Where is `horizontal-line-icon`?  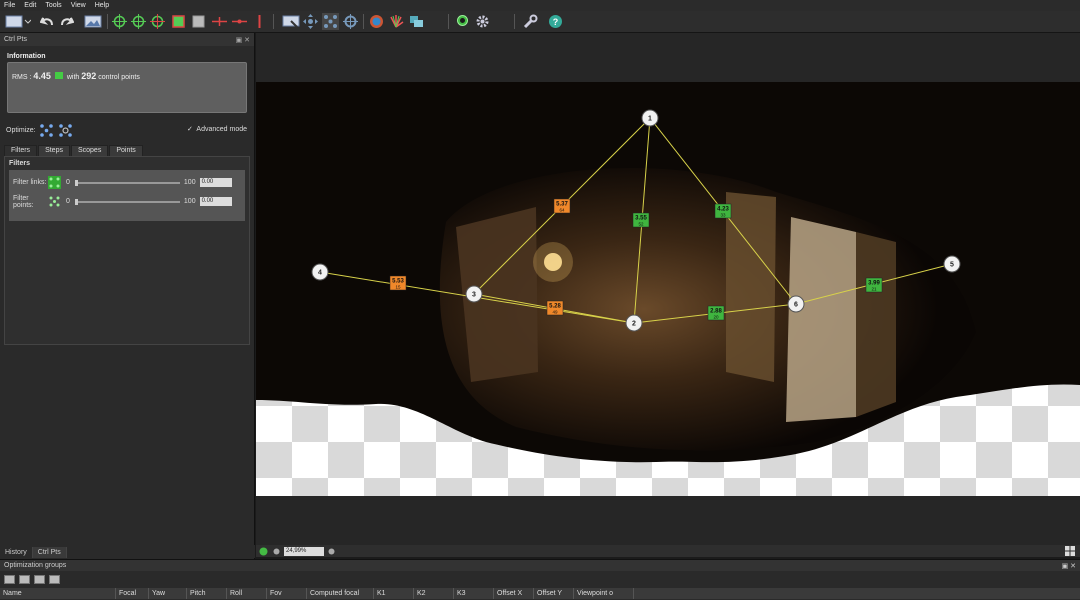
horizontal-line-icon is located at coordinates (219, 21).